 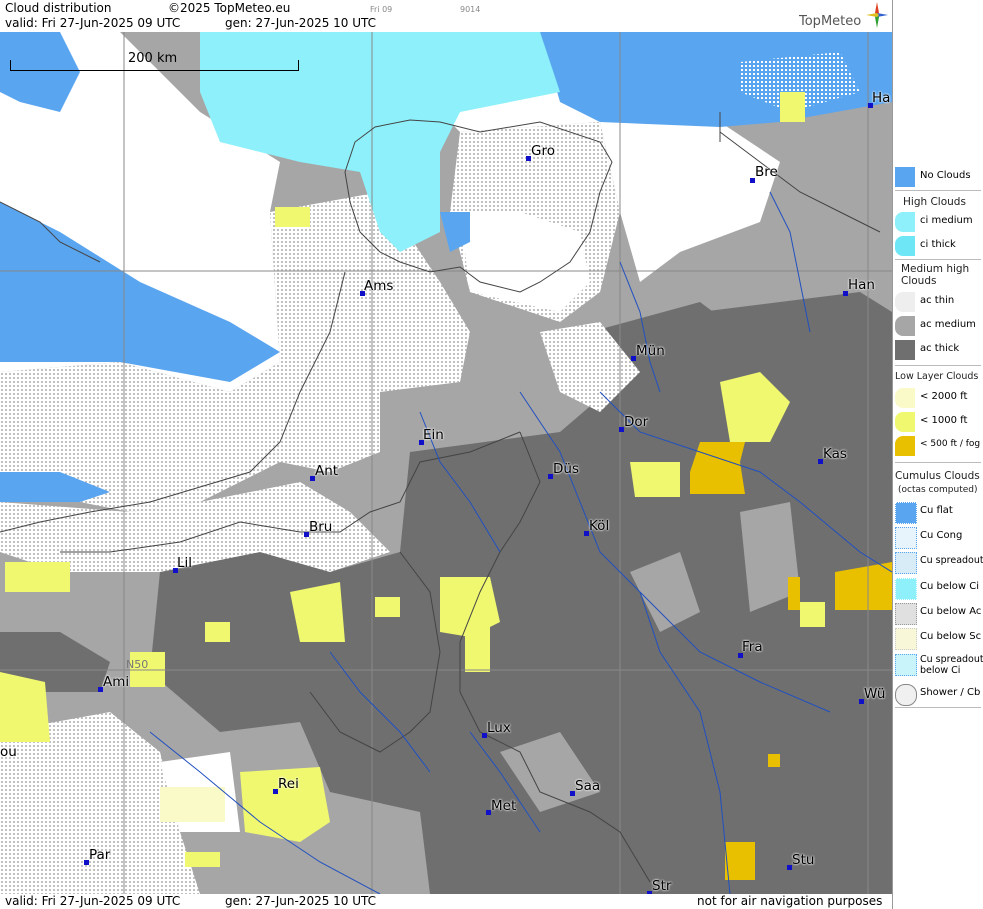 I want to click on legend-label: ci medium, so click(x=946, y=220).